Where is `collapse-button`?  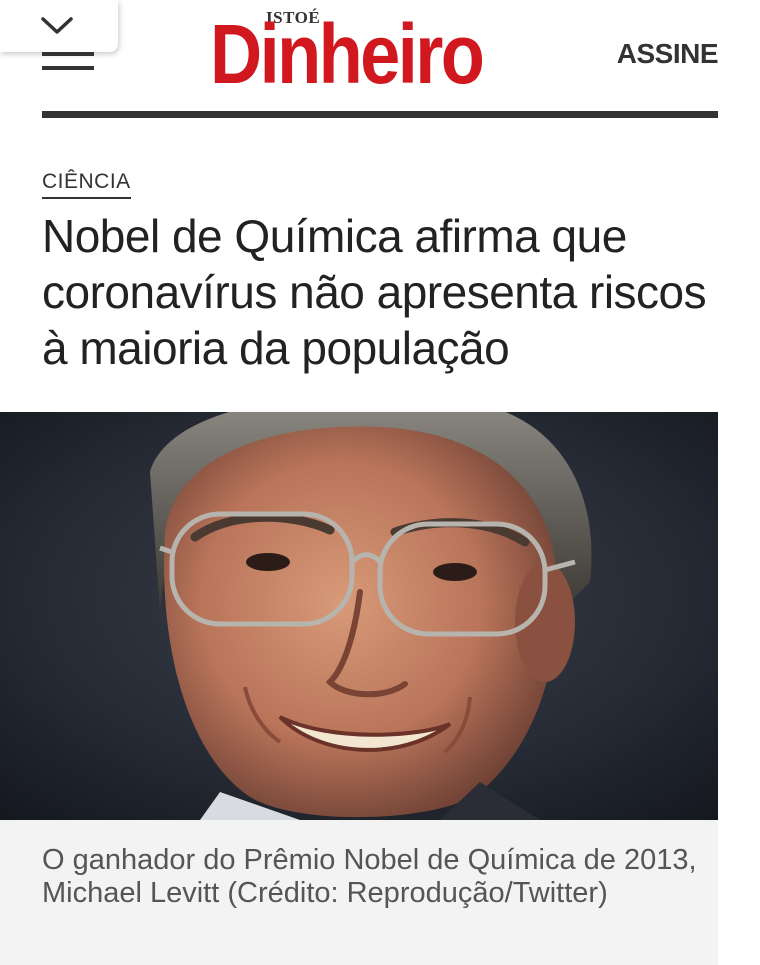
collapse-button is located at coordinates (59, 26).